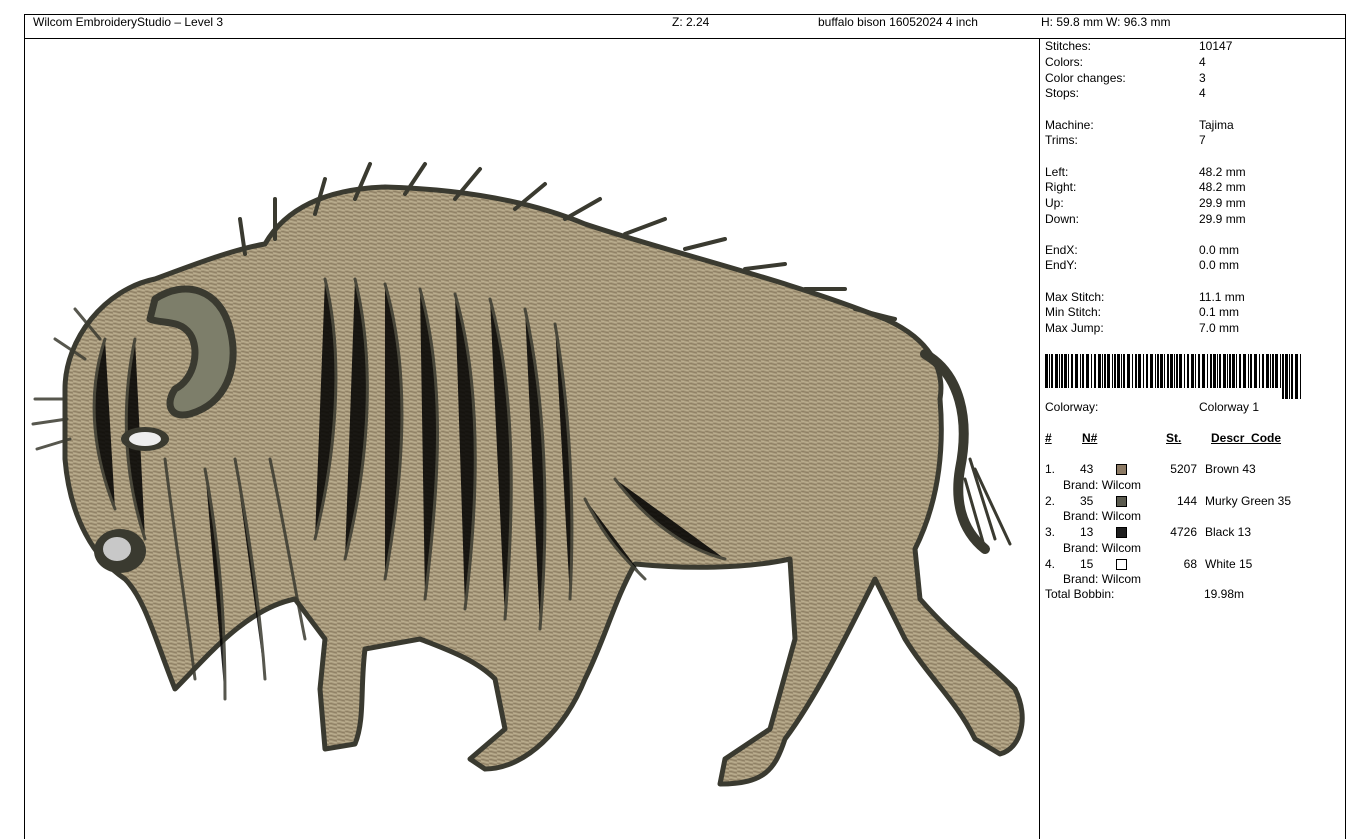 The height and width of the screenshot is (839, 1351). I want to click on stat-row: Colors: 4, so click(1125, 62).